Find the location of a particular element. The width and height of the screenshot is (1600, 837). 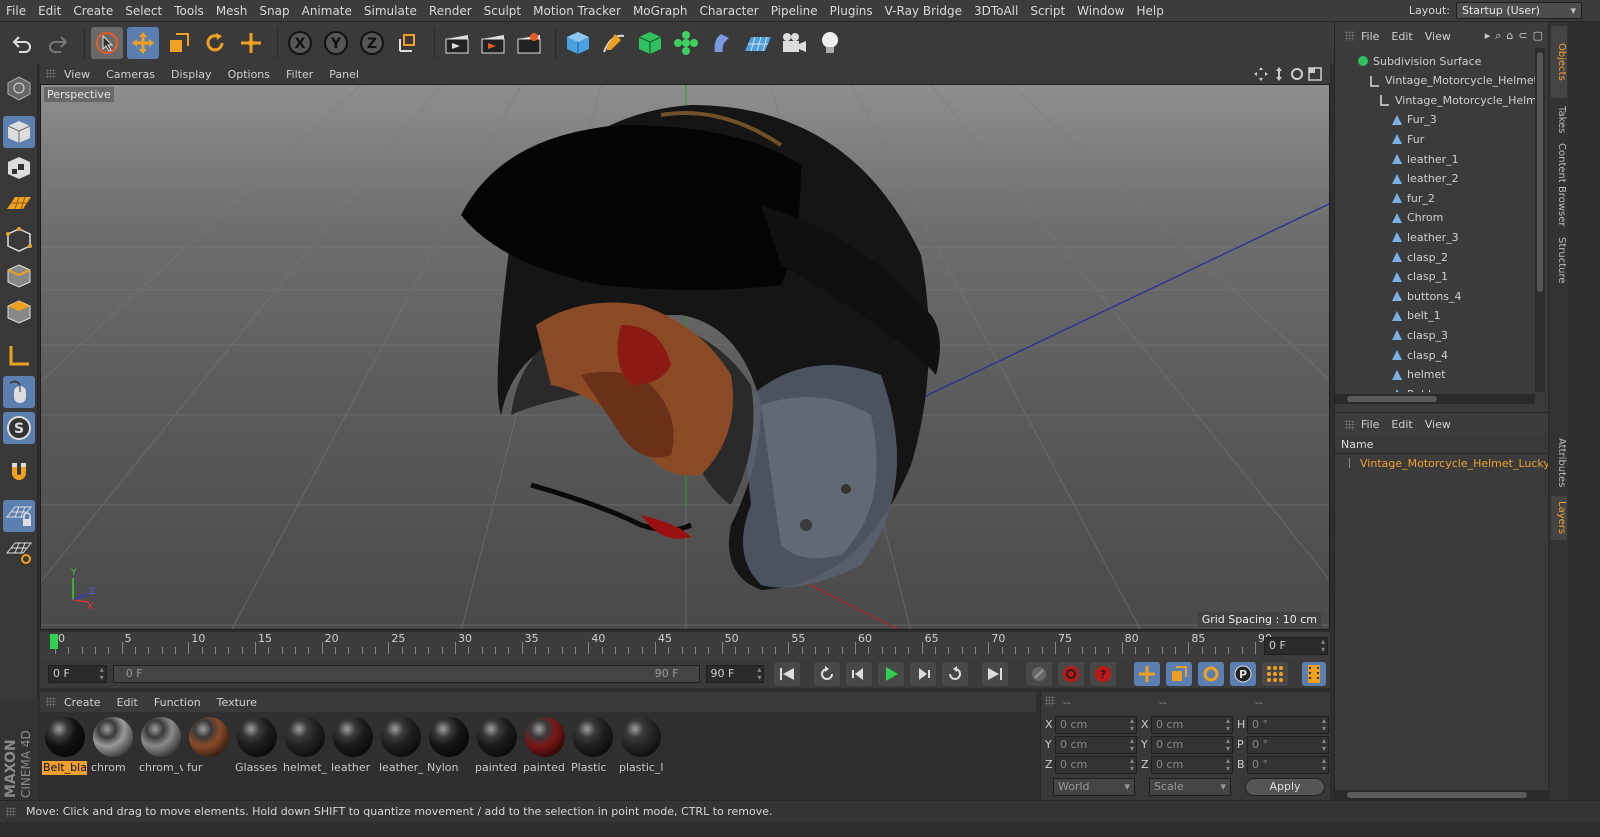

menu-script: Script is located at coordinates (1047, 11).